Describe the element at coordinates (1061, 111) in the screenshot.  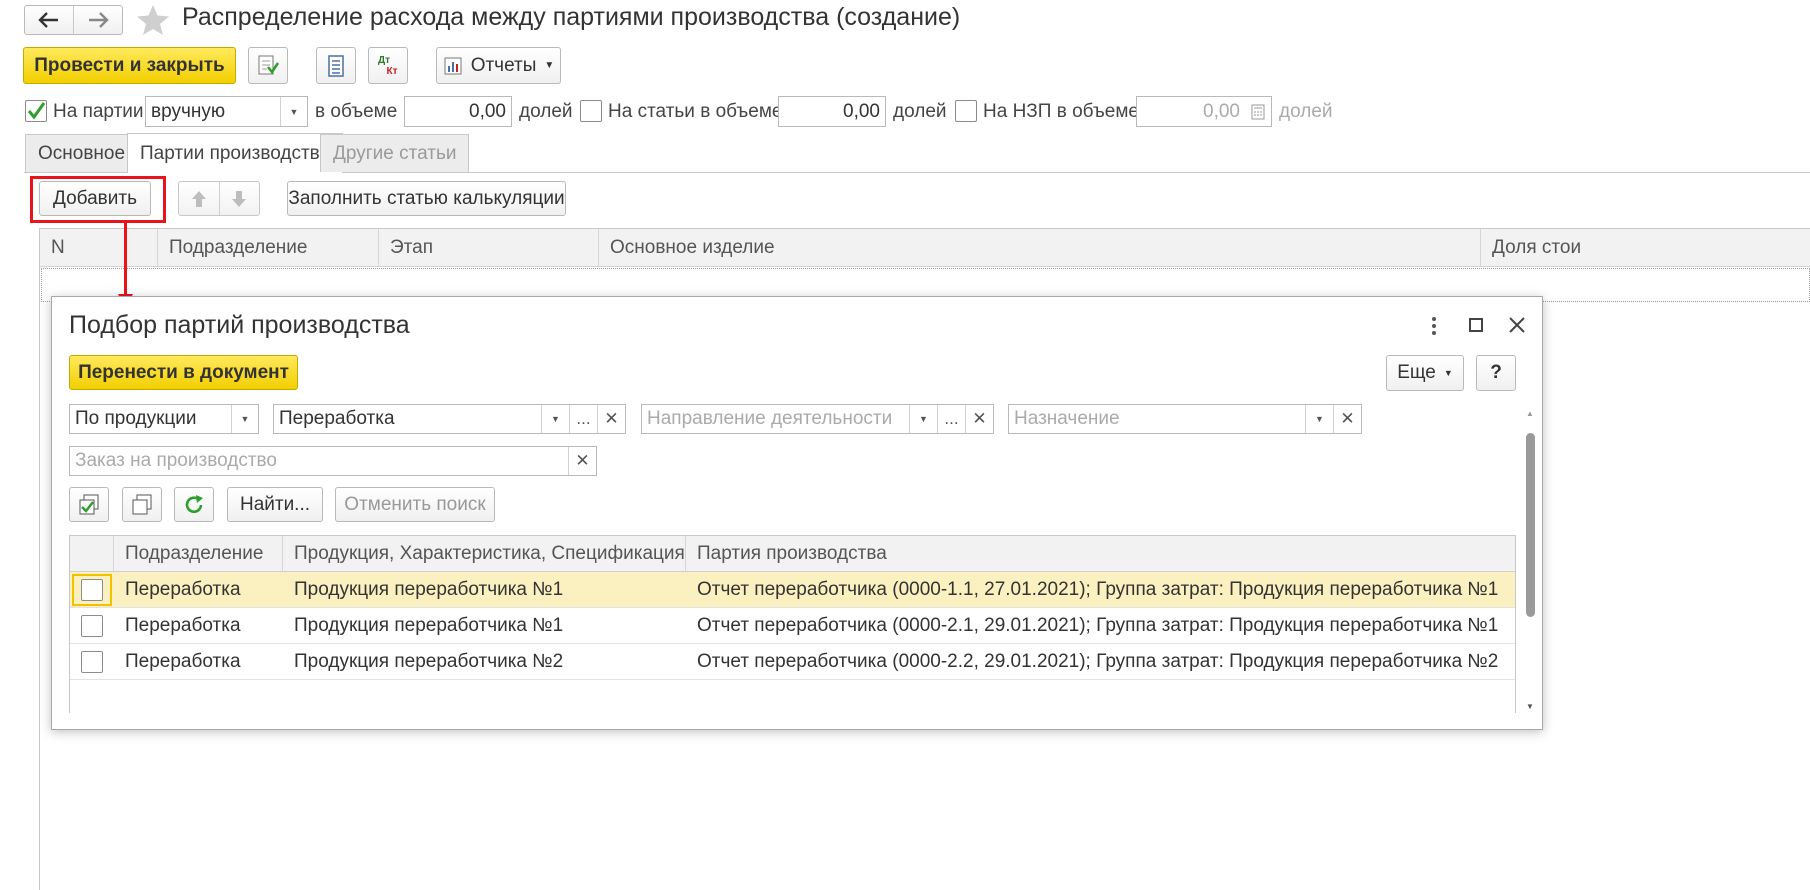
I see `on-wip-label: На НЗП в объеме` at that location.